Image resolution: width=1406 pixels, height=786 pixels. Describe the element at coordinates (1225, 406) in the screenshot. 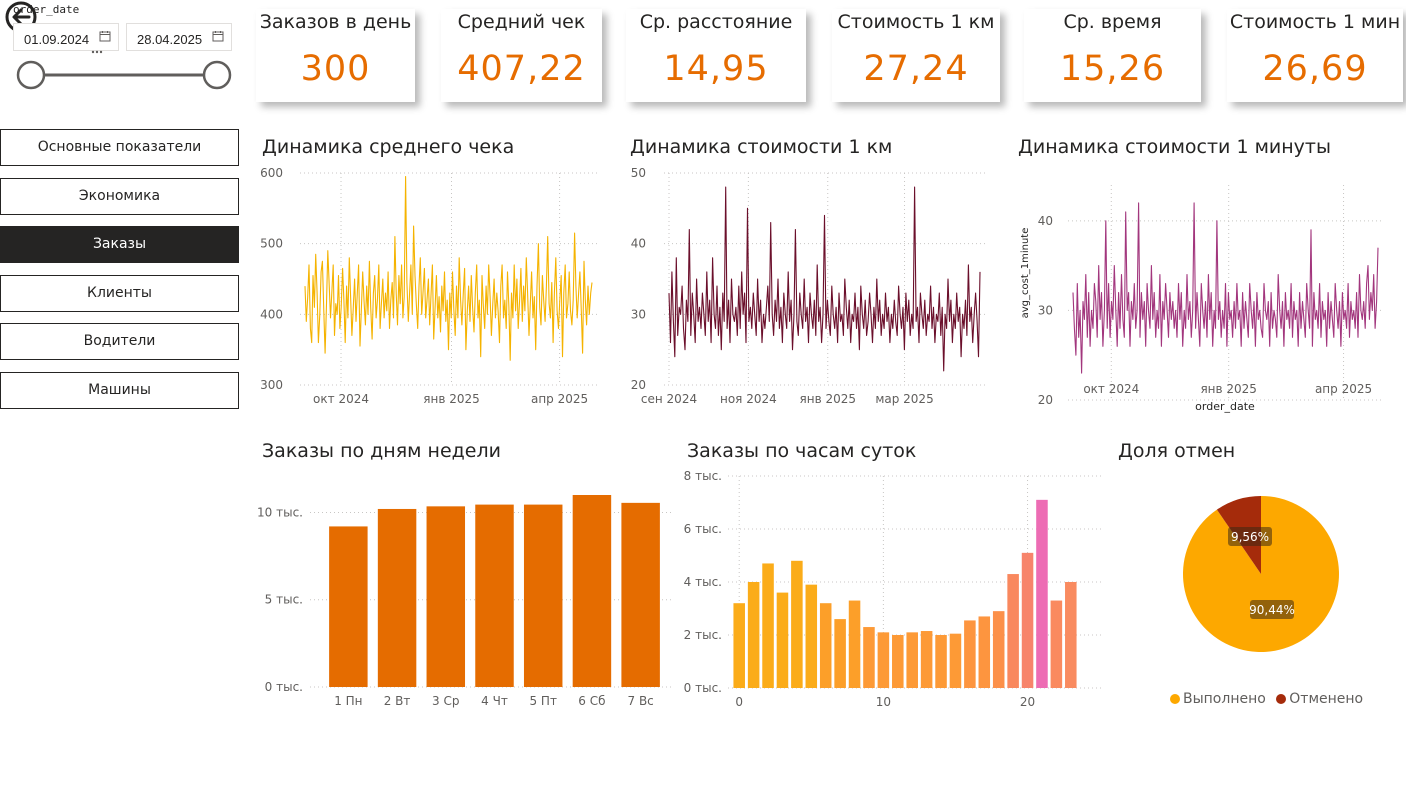

I see `cost_min-x-axis-label: order_date` at that location.